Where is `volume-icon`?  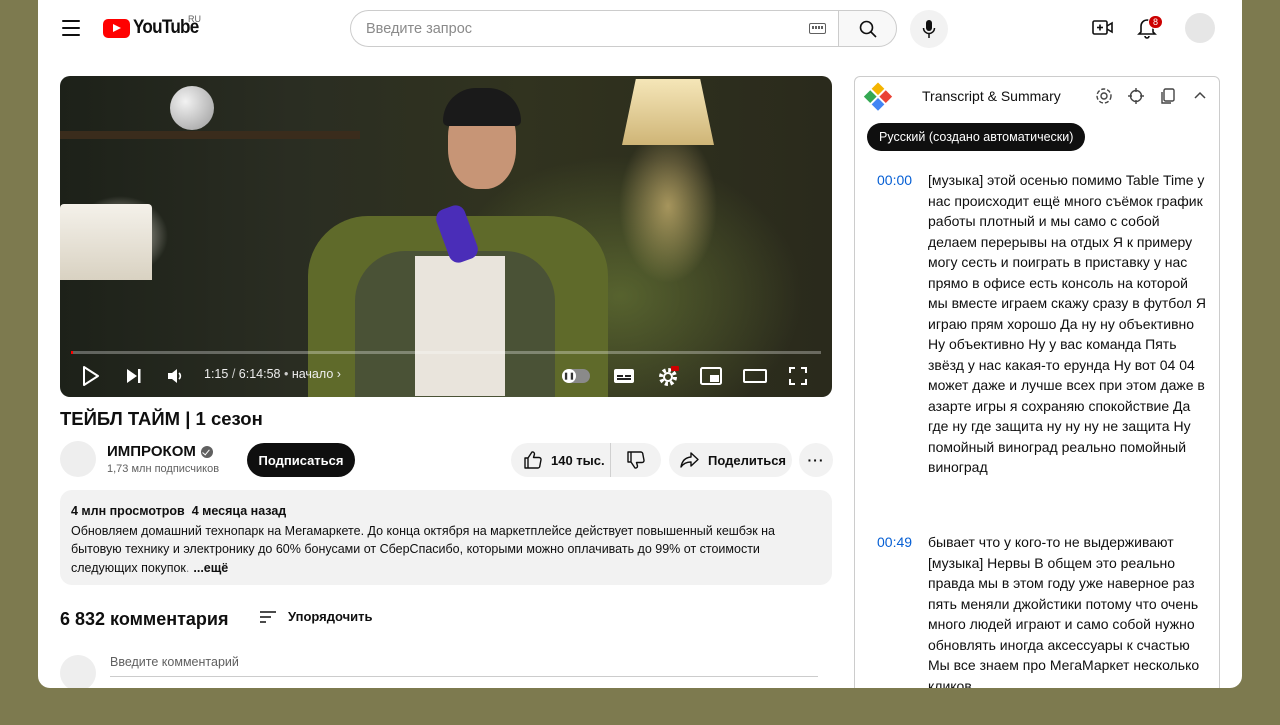 volume-icon is located at coordinates (175, 376).